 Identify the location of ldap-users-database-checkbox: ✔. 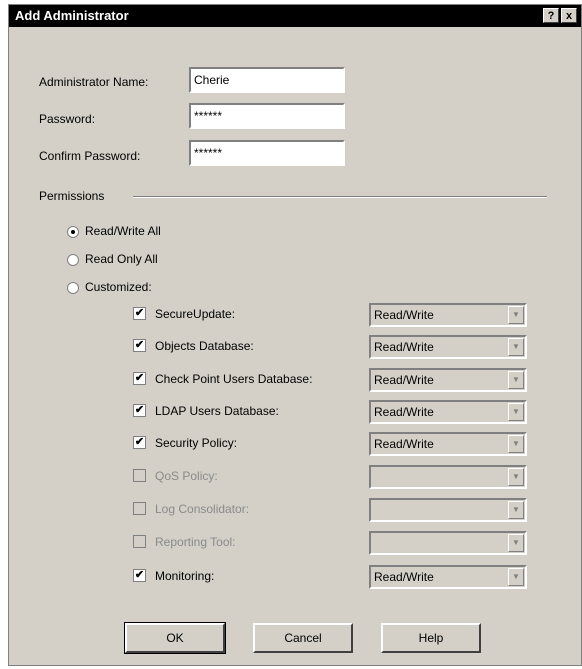
(139, 410).